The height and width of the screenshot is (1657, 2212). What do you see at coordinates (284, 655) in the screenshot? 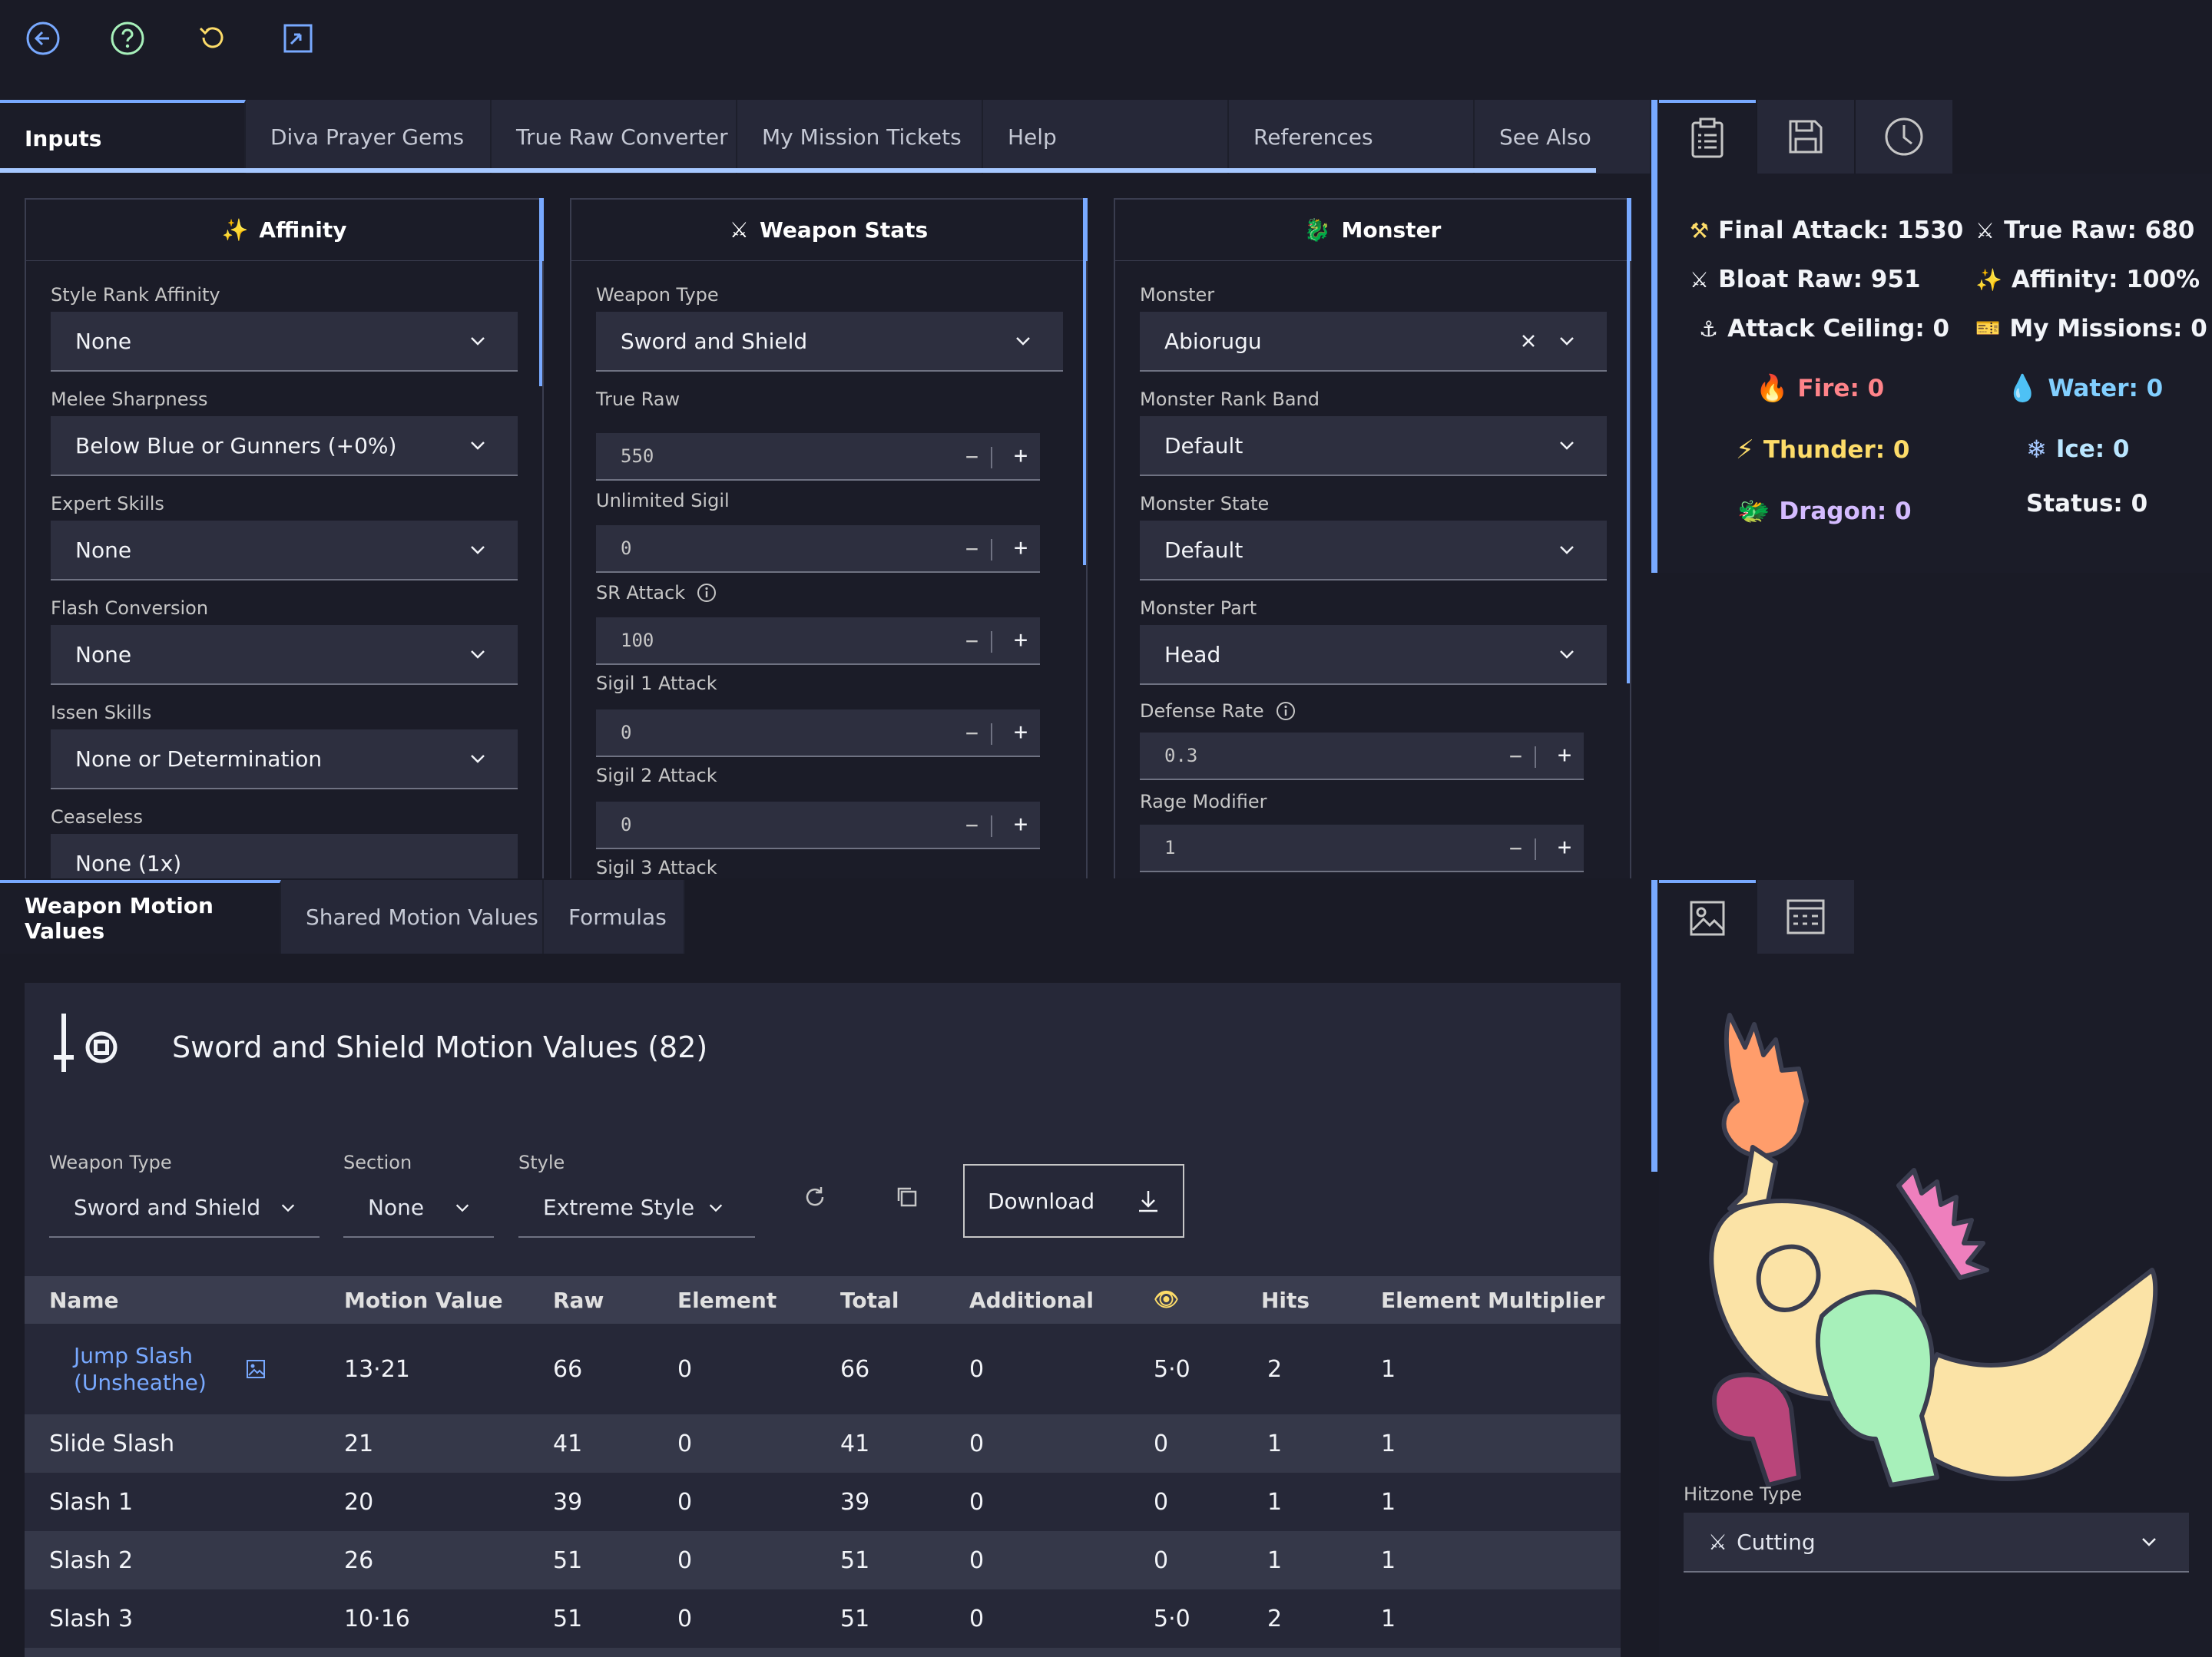
I see `flash-conversion-select: None` at bounding box center [284, 655].